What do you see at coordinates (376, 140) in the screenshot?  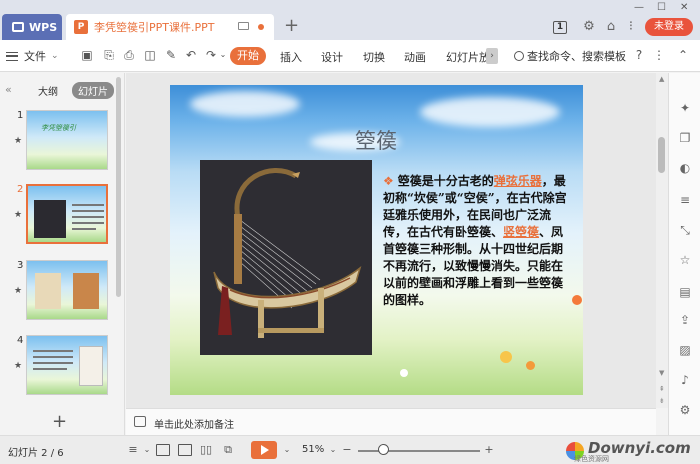 I see `slide-title: 箜篌` at bounding box center [376, 140].